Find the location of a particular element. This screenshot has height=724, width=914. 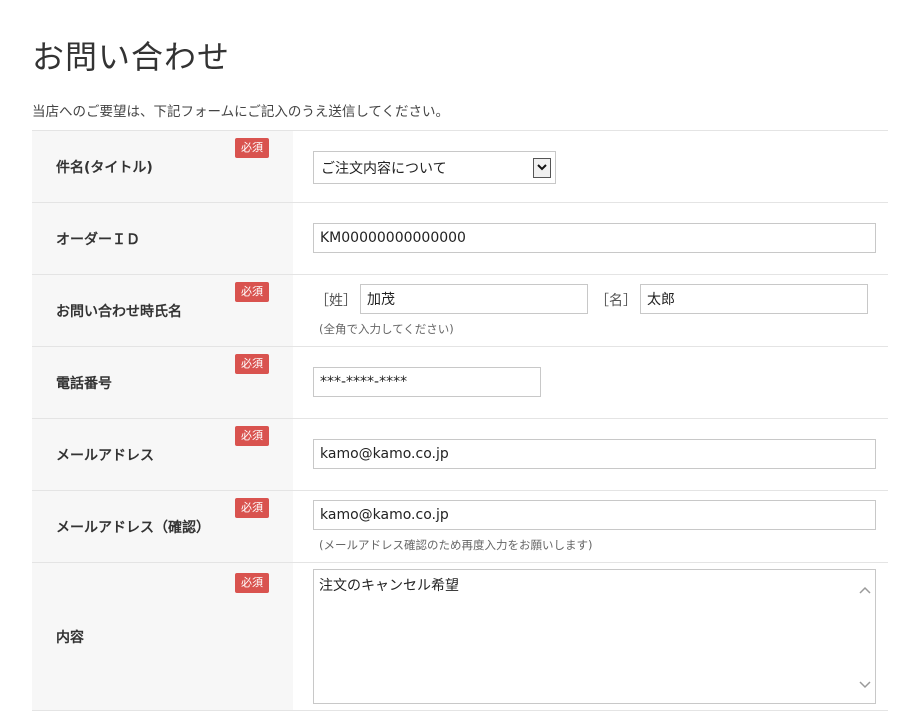

name-note: (全角で入力してください) is located at coordinates (386, 329).